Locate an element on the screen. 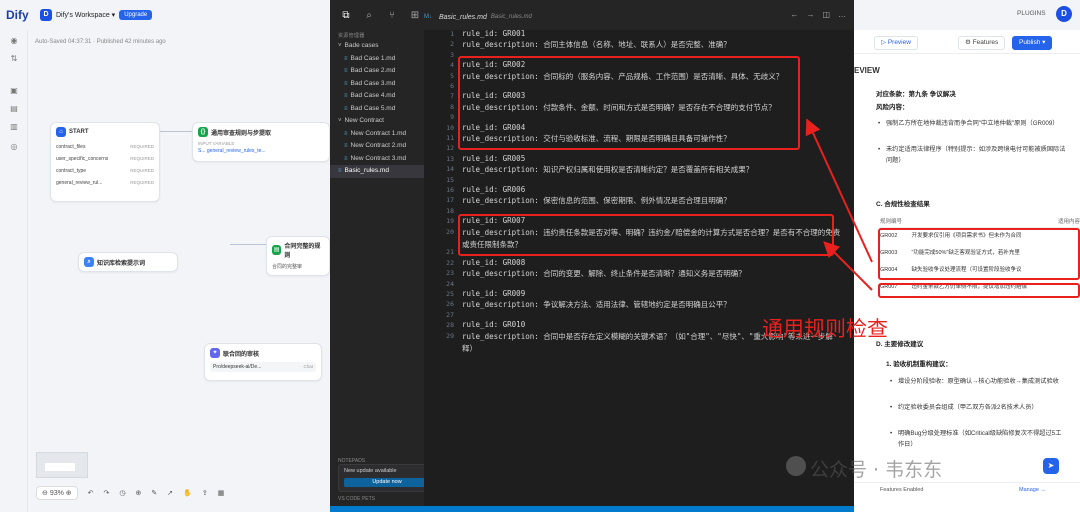 Image resolution: width=1080 pixels, height=512 pixels. layout-icon: ▦ is located at coordinates (221, 493).